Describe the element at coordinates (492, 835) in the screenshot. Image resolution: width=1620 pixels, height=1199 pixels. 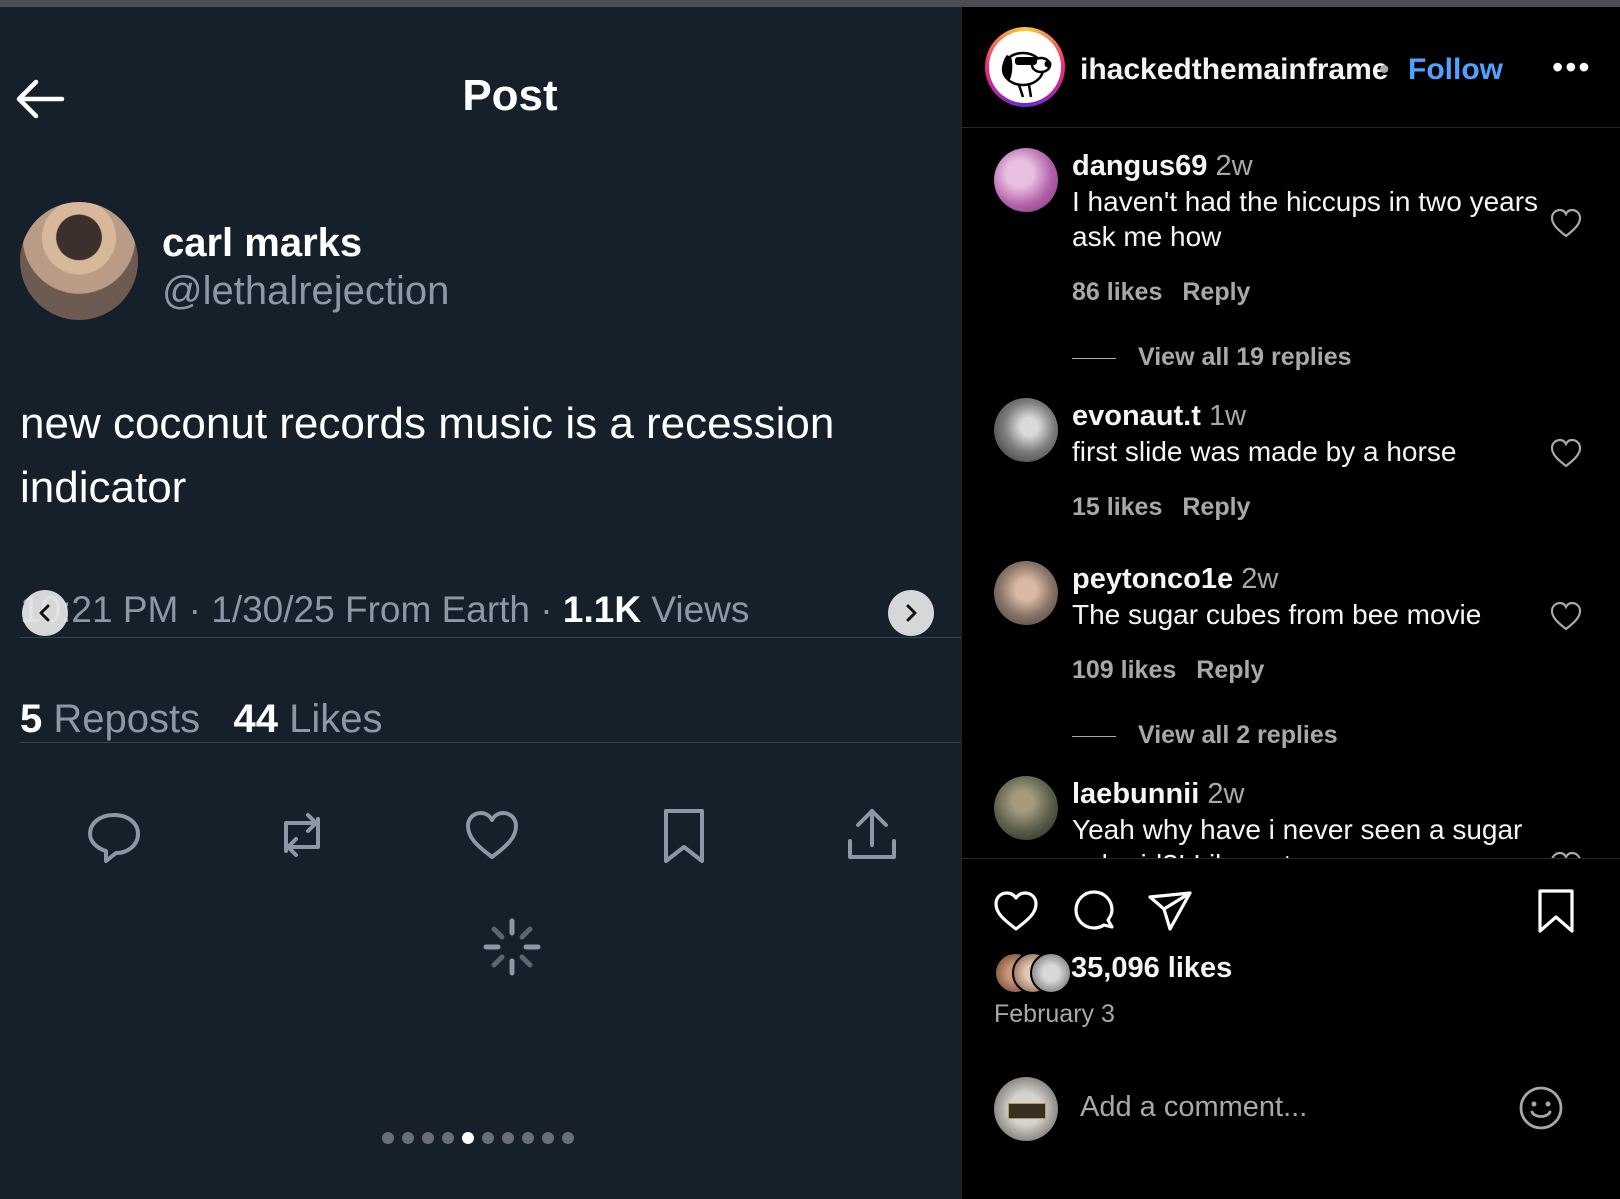
I see `heart-icon` at that location.